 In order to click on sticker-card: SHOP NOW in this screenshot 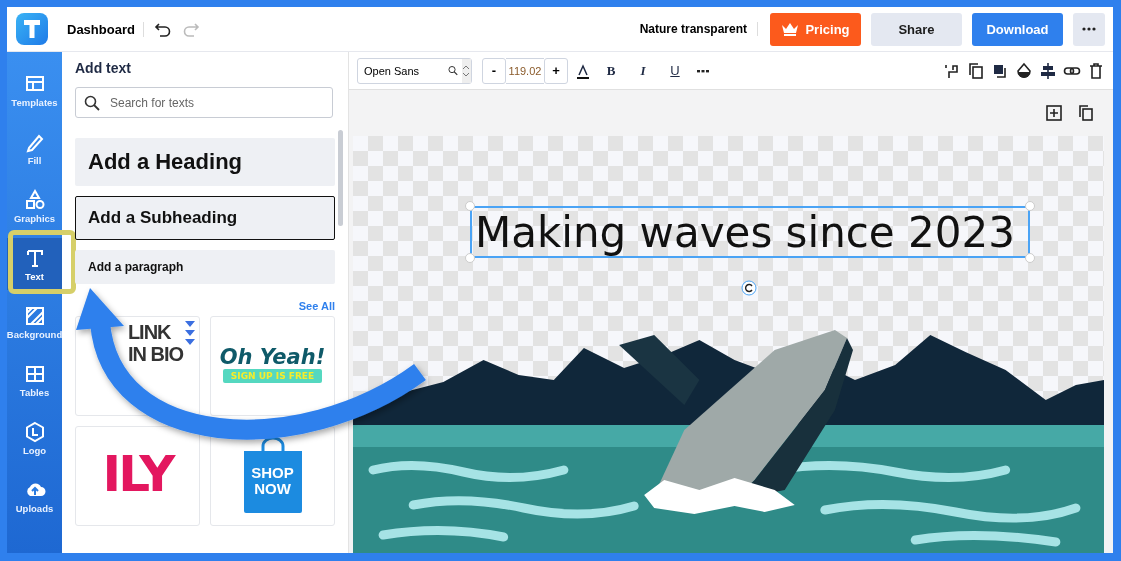, I will do `click(272, 476)`.